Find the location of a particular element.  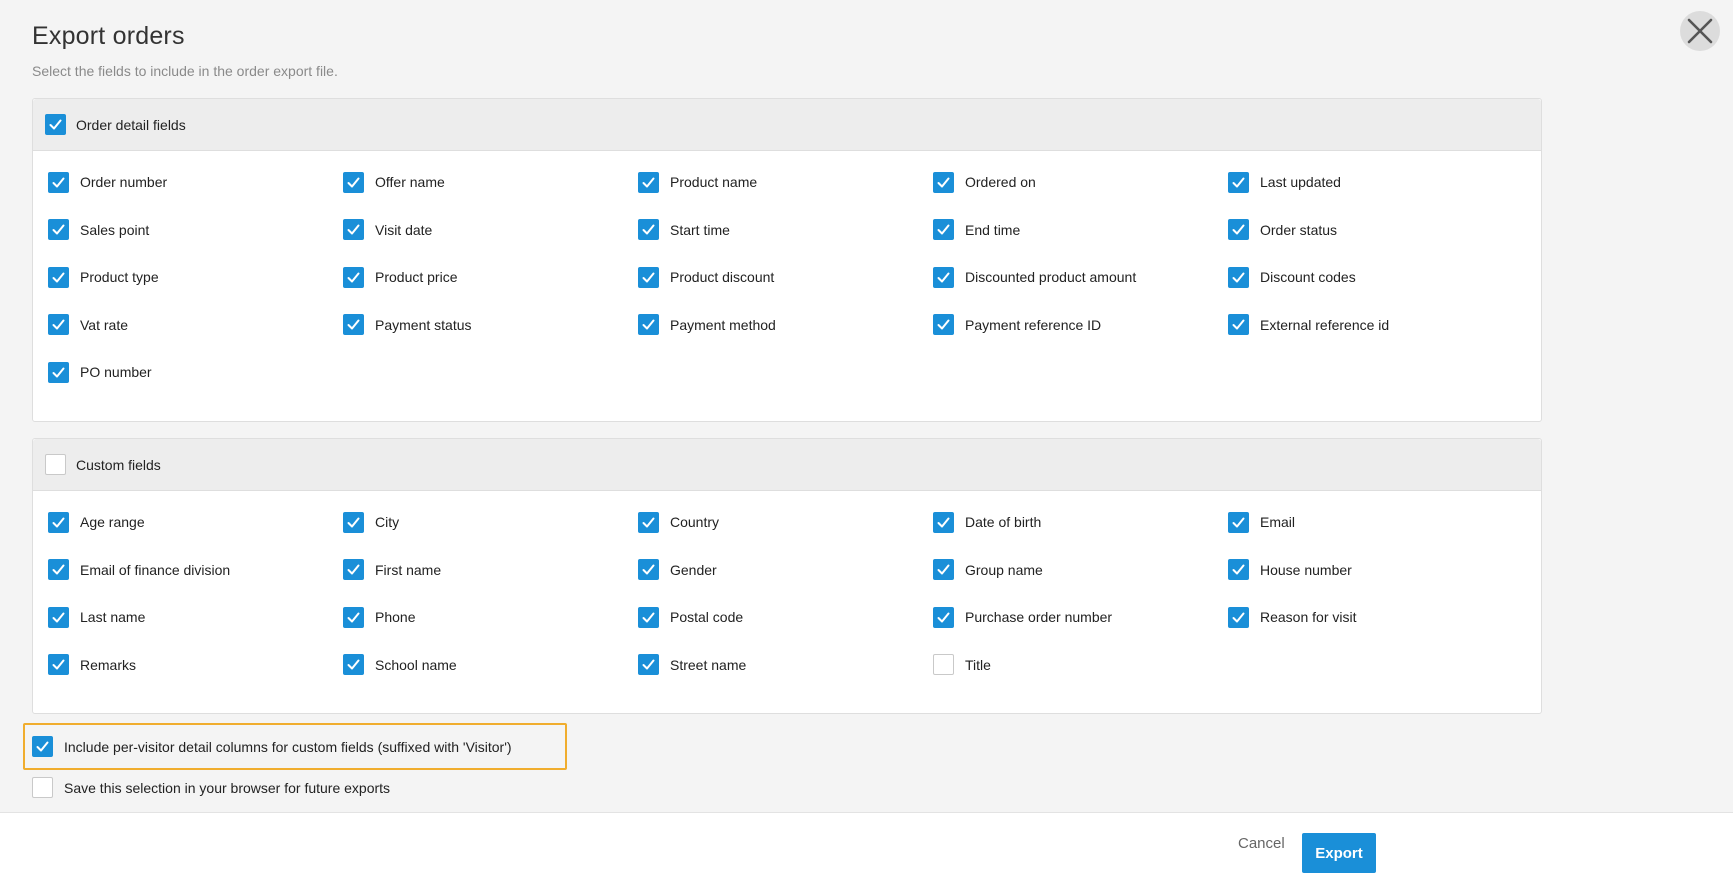

field-option: City is located at coordinates (371, 522).